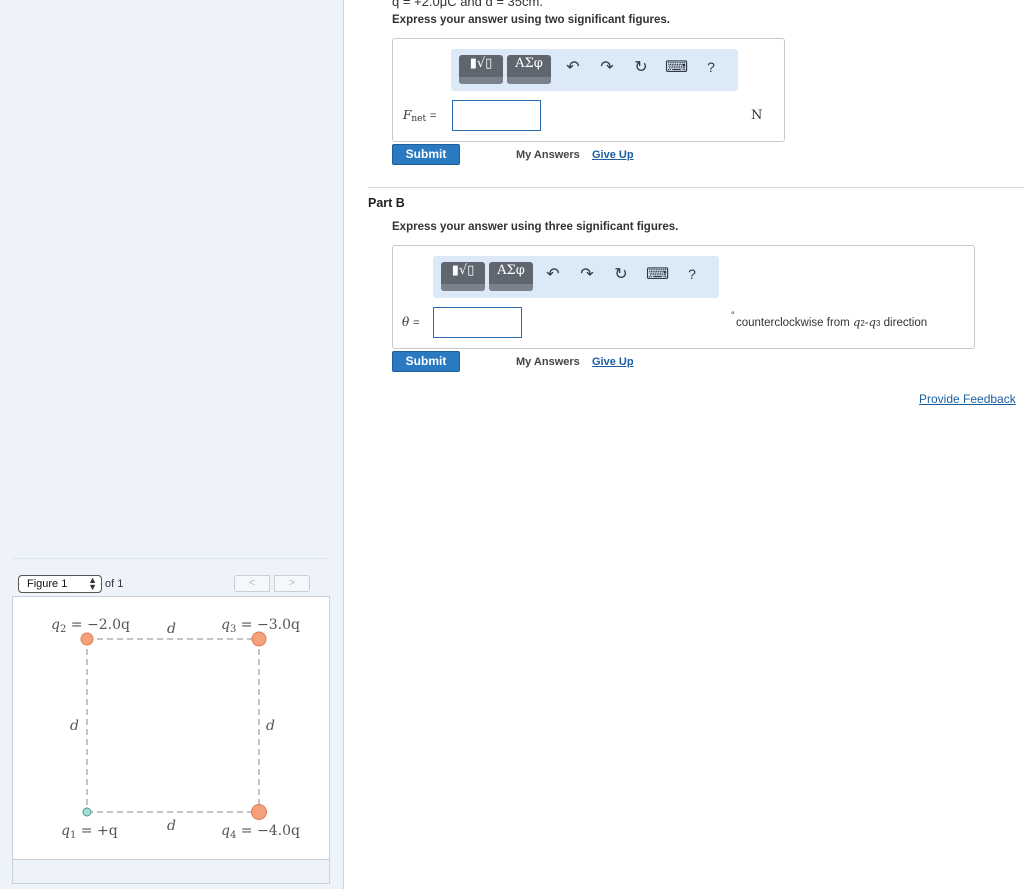  I want to click on d-label-left: d, so click(74, 726).